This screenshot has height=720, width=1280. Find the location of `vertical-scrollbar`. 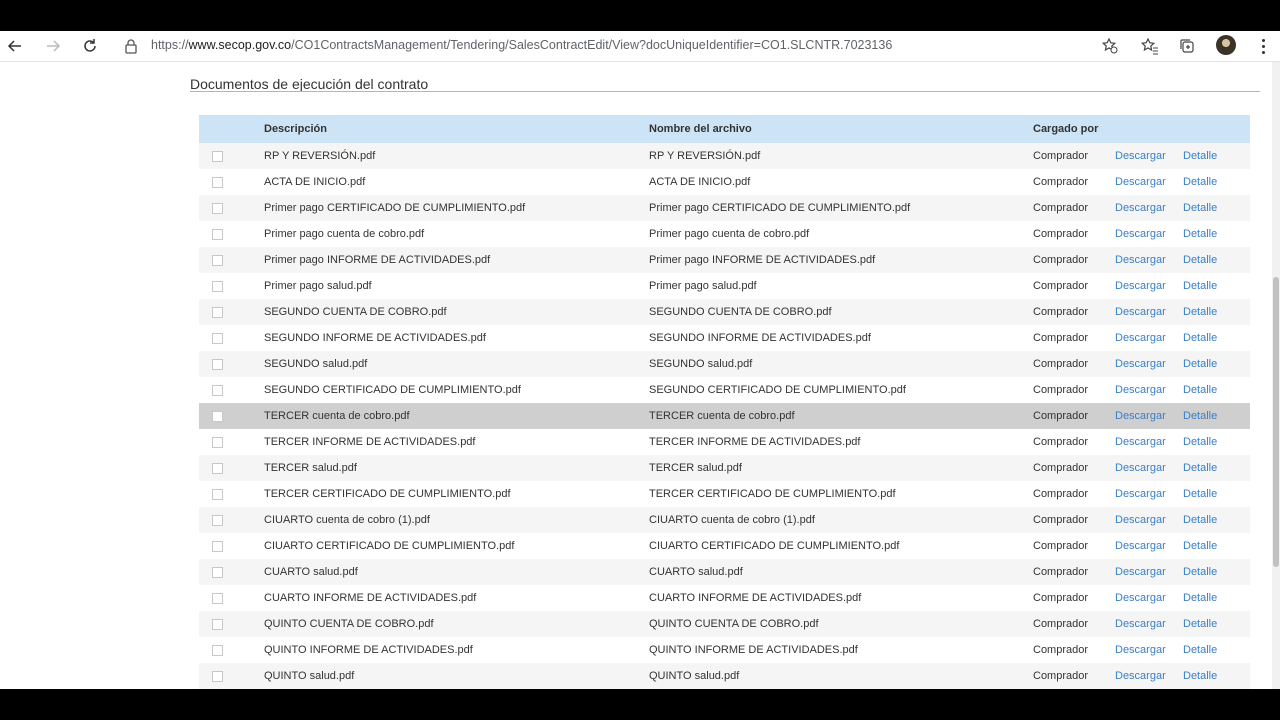

vertical-scrollbar is located at coordinates (1276, 375).